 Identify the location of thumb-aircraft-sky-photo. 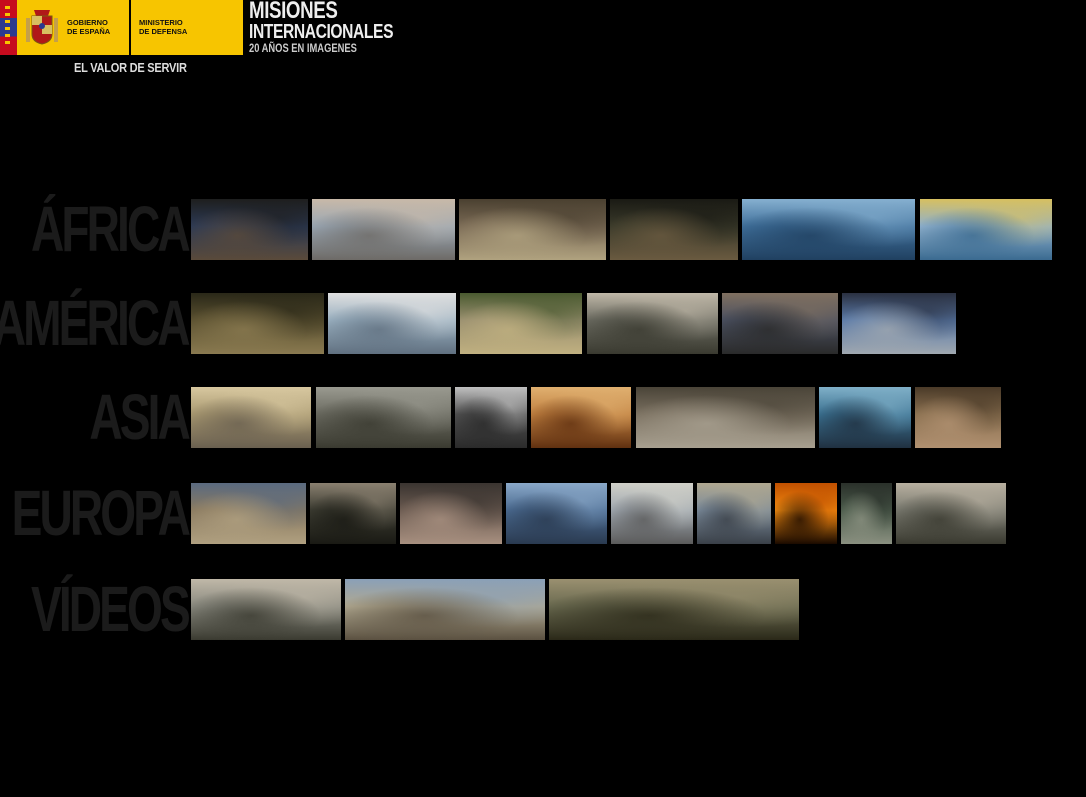
(383, 229).